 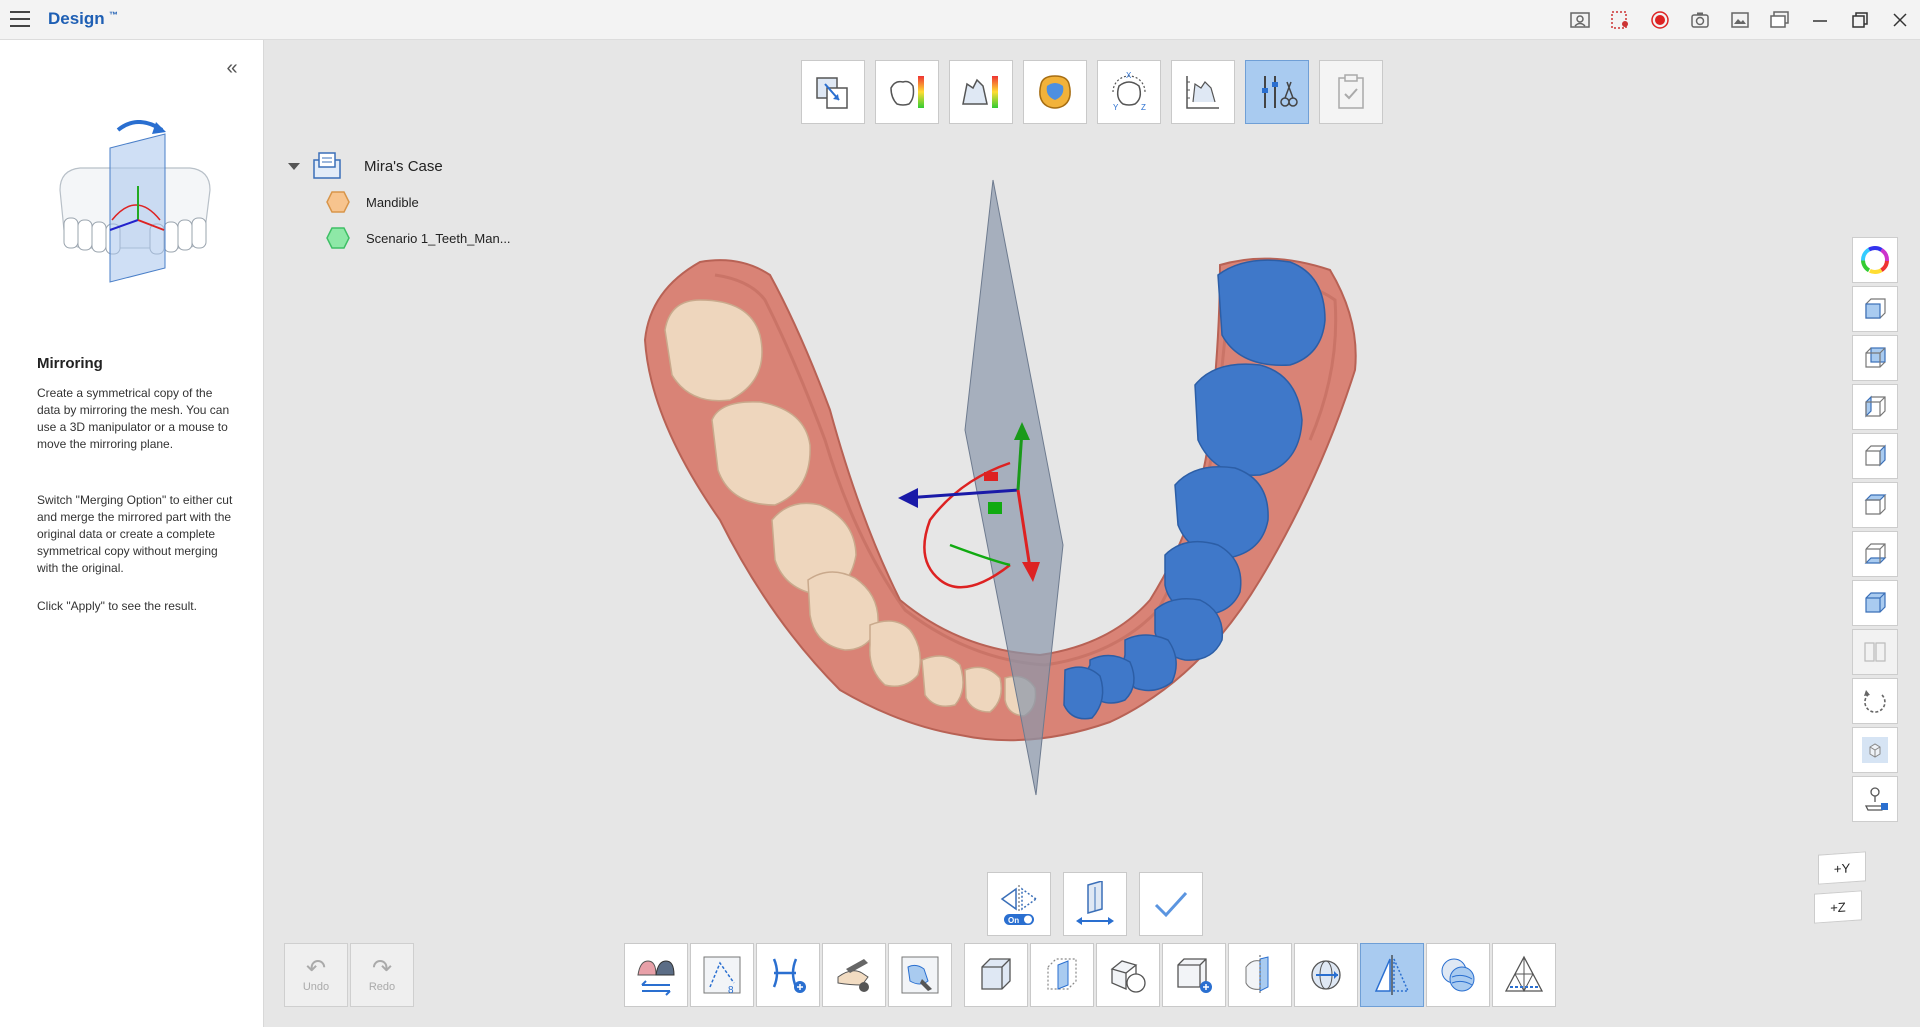 I want to click on arch-swap-button, so click(x=656, y=975).